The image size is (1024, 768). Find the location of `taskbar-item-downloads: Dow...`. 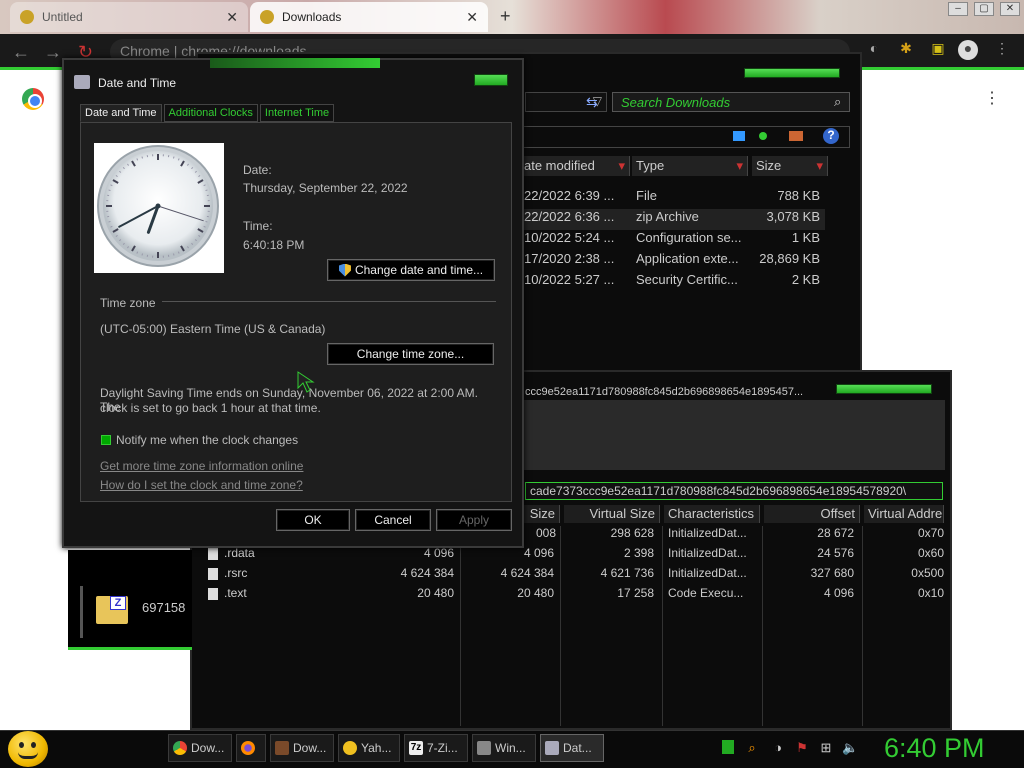

taskbar-item-downloads: Dow... is located at coordinates (302, 748).